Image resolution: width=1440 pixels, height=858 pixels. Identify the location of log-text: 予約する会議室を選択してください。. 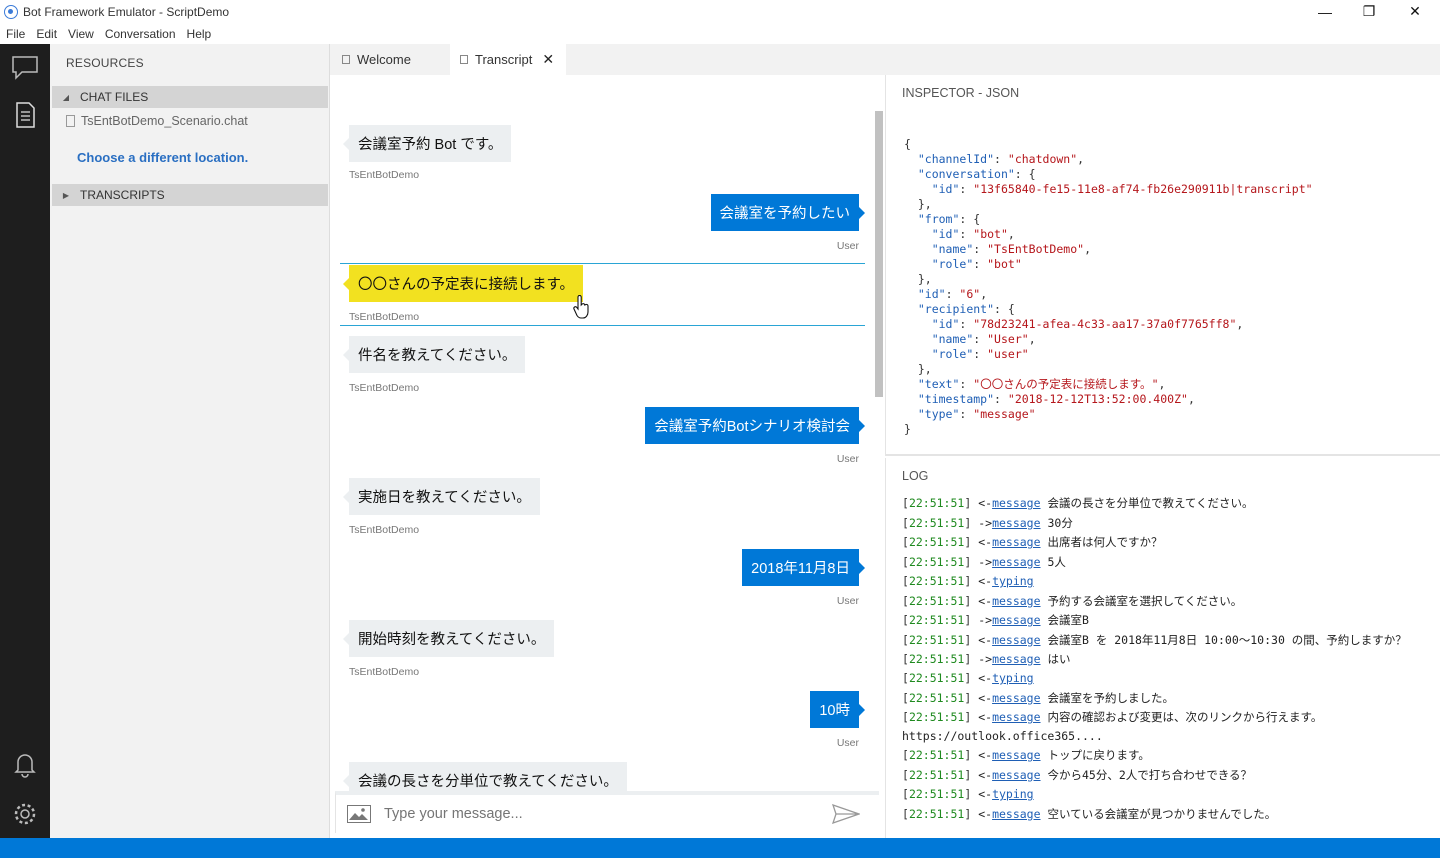
(1145, 600).